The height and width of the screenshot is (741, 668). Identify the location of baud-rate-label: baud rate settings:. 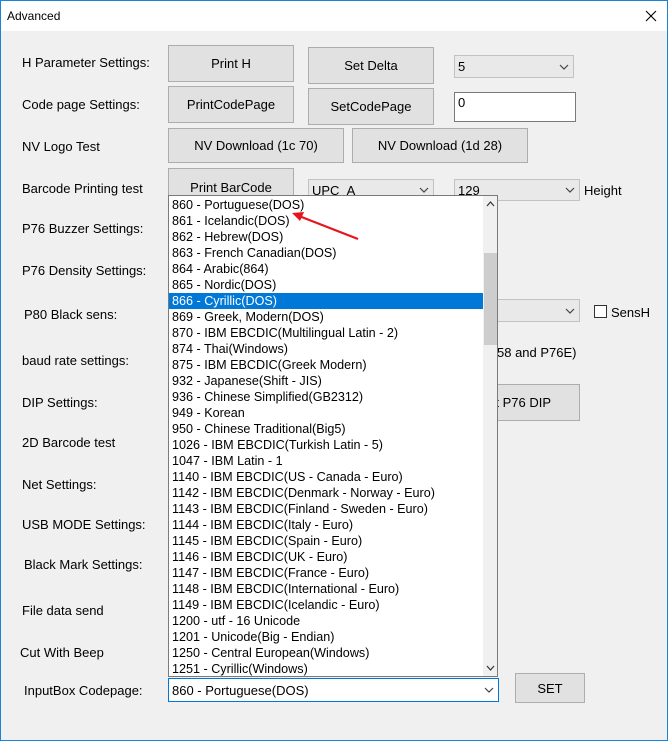
(75, 360).